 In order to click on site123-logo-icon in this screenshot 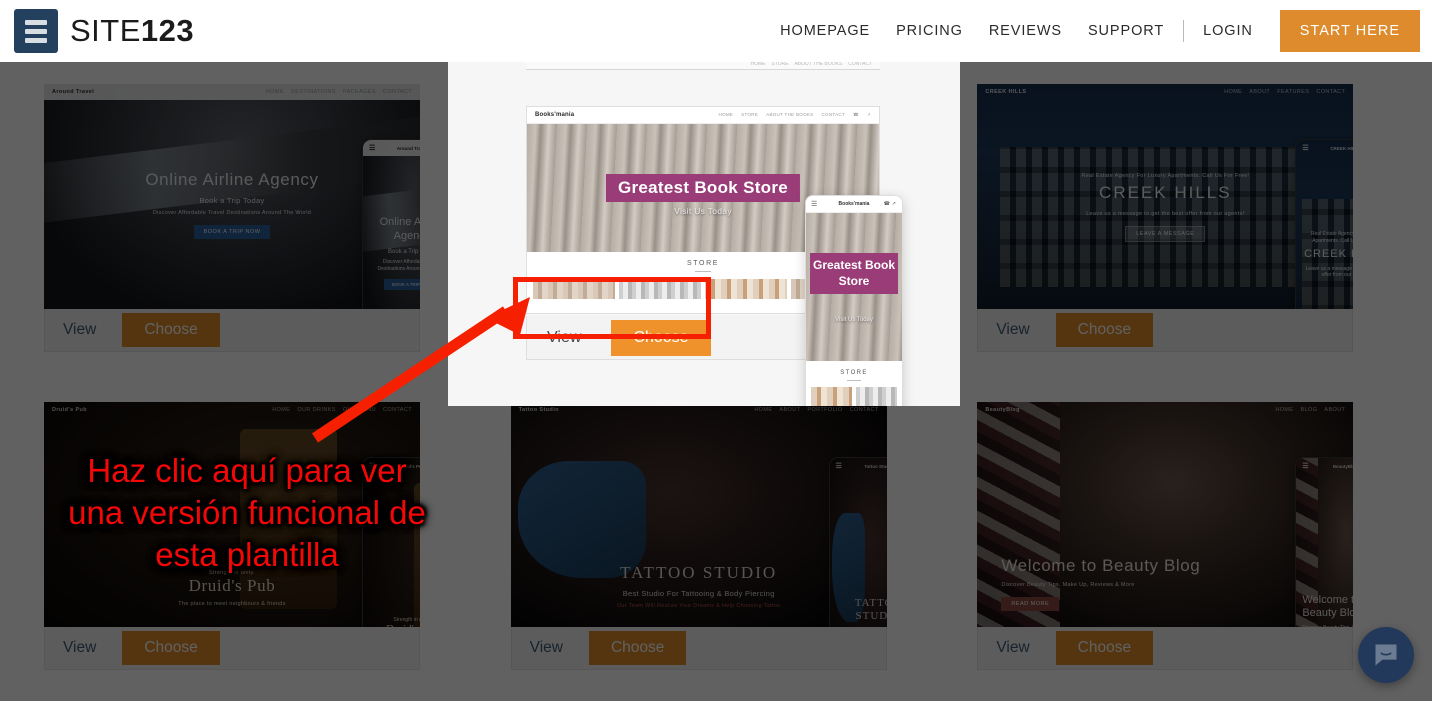, I will do `click(36, 31)`.